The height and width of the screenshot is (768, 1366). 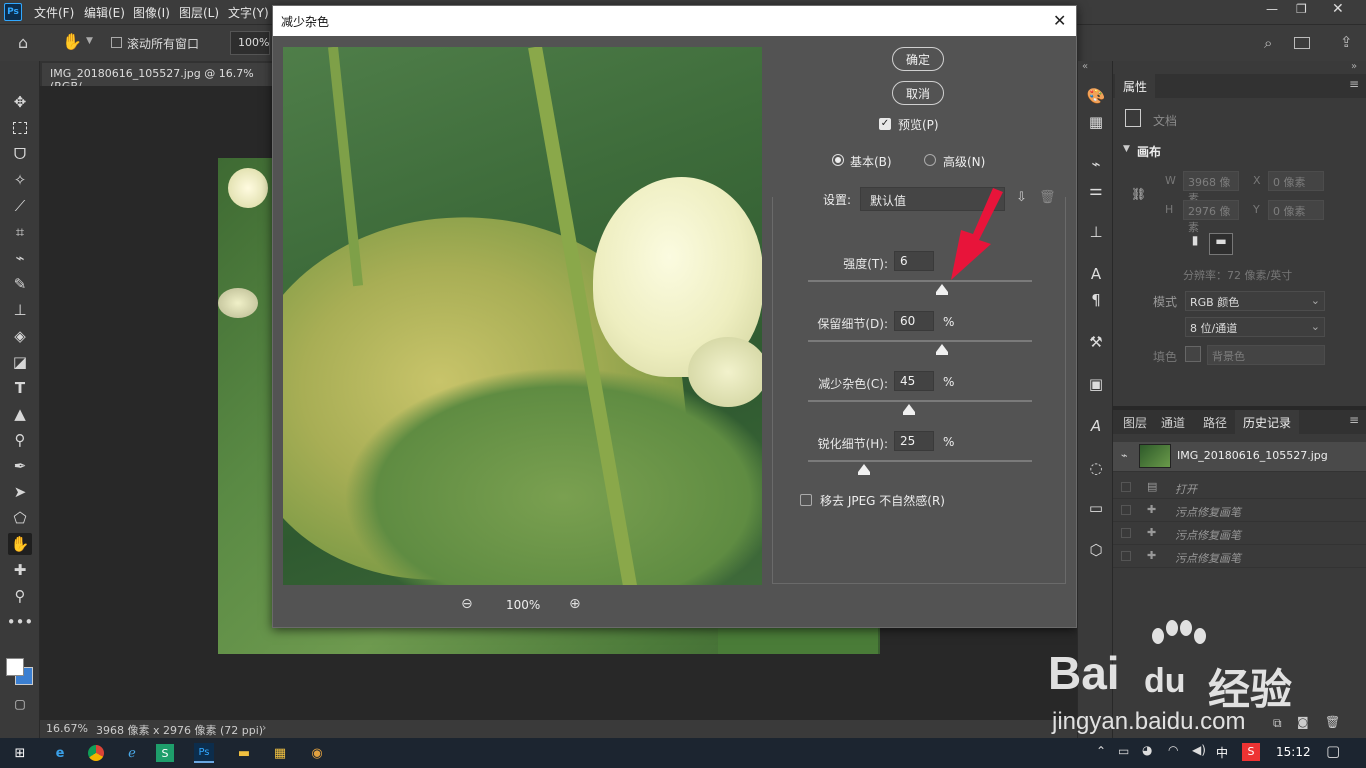 What do you see at coordinates (20, 336) in the screenshot?
I see `eraser-tool-icon: ◈` at bounding box center [20, 336].